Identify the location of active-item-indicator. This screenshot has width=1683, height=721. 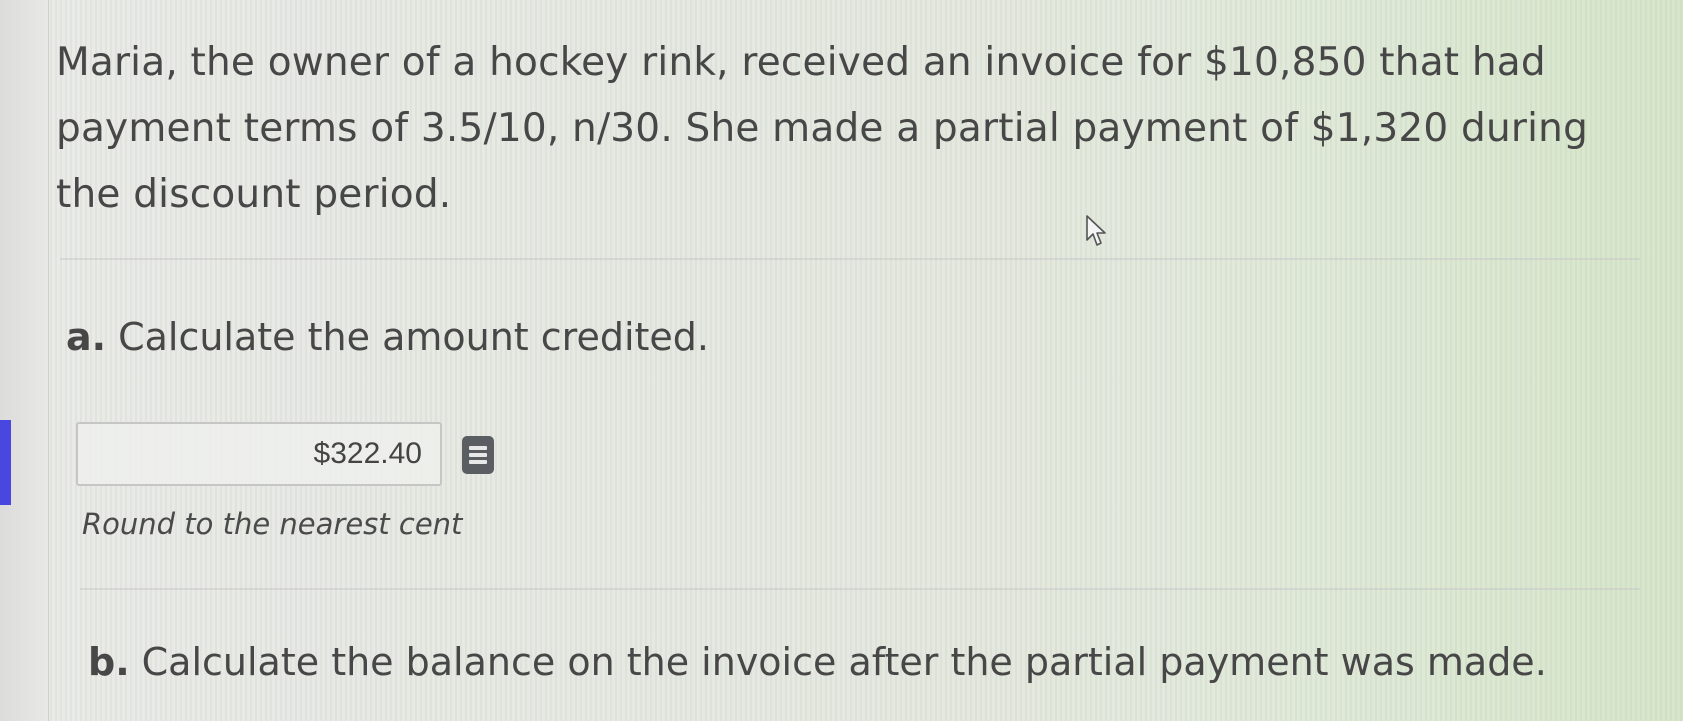
(5, 462).